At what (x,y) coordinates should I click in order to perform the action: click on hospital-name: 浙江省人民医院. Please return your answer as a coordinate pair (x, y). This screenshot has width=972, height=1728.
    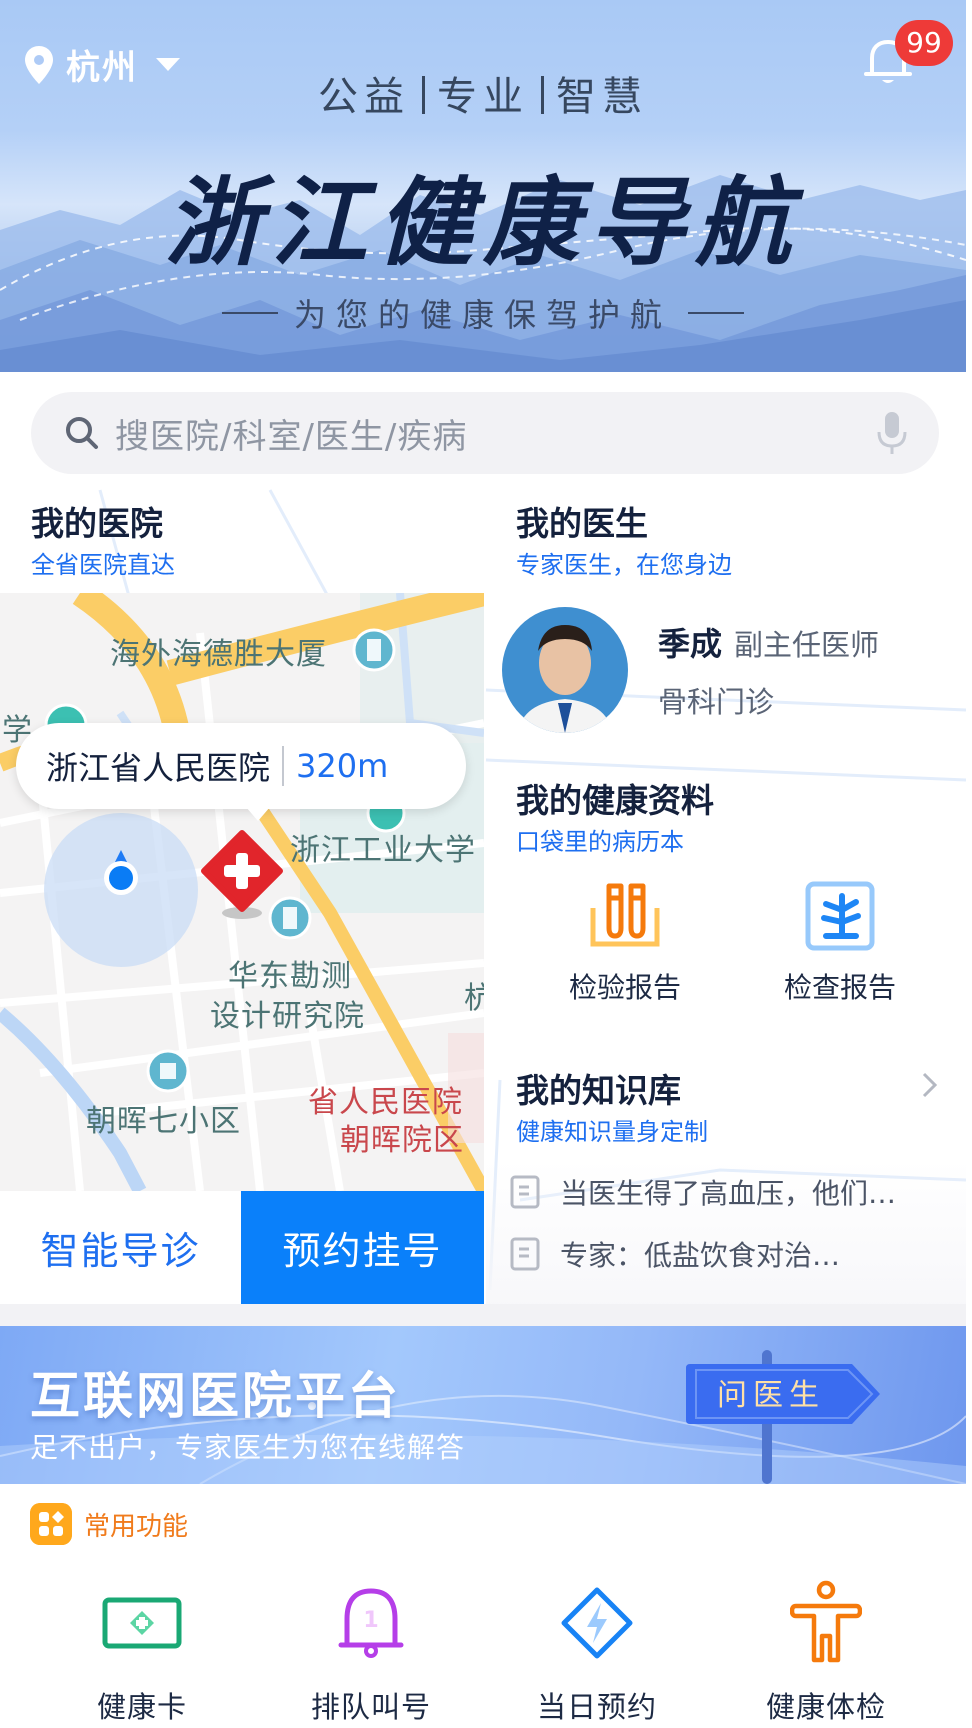
    Looking at the image, I should click on (158, 768).